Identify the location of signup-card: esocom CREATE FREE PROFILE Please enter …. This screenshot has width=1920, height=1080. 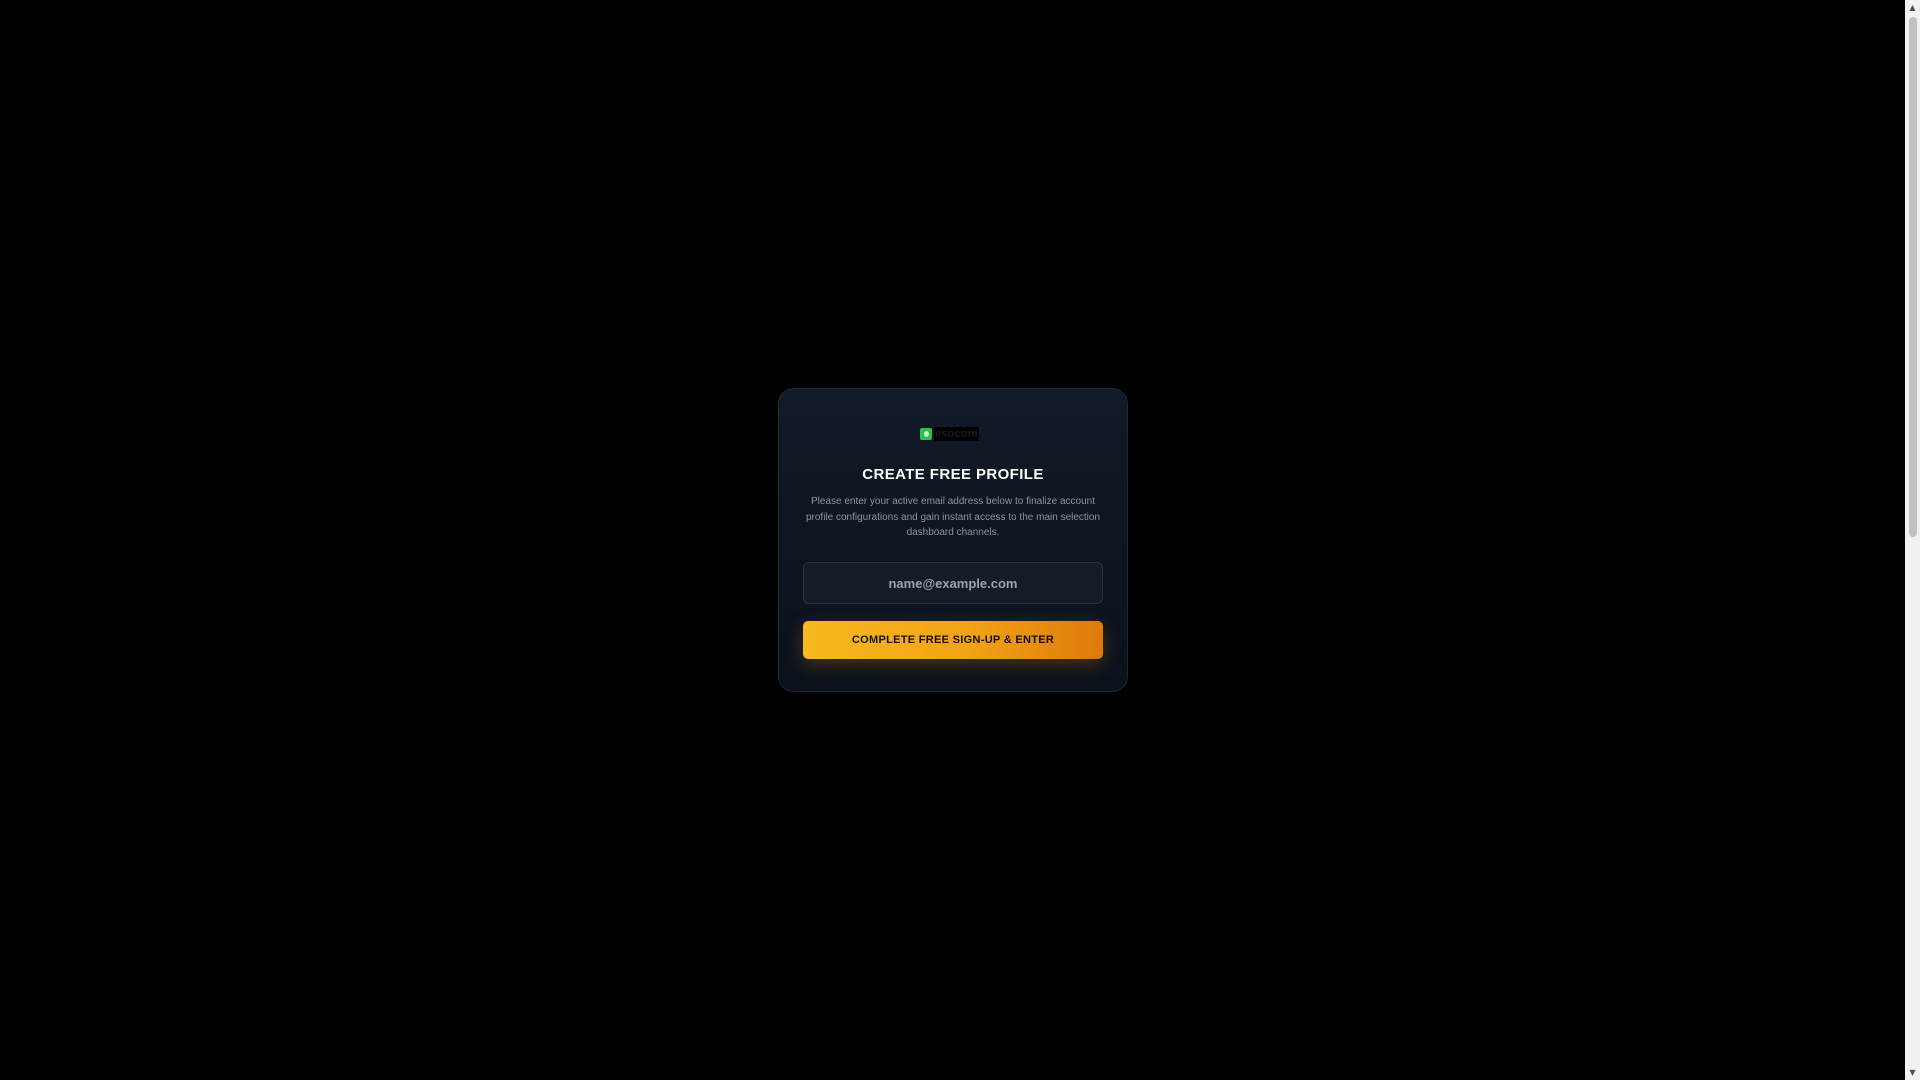
(953, 540).